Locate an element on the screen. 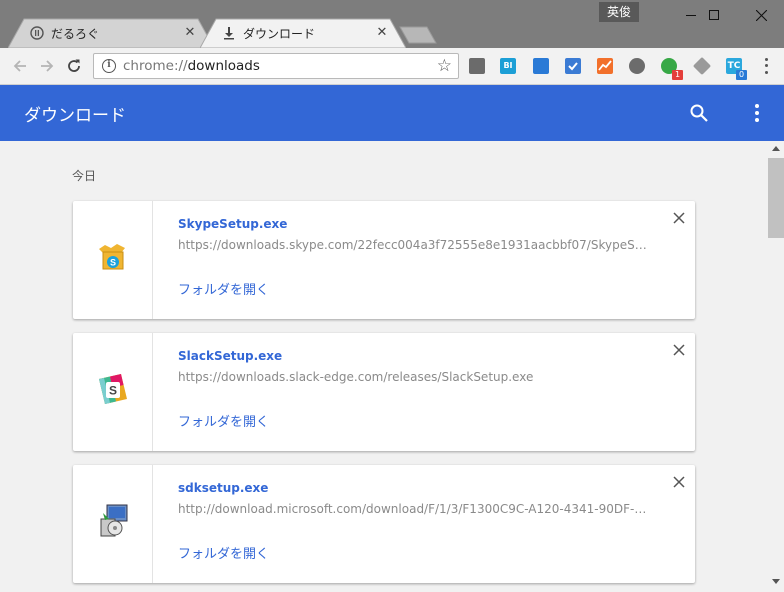  pause-circle-icon is located at coordinates (37, 33).